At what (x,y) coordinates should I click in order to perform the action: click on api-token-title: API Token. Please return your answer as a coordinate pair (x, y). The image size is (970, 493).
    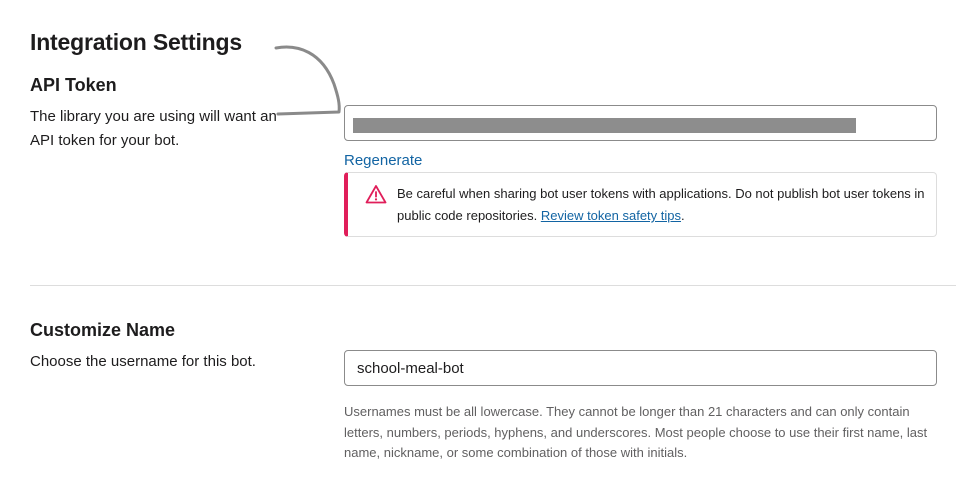
    Looking at the image, I should click on (73, 85).